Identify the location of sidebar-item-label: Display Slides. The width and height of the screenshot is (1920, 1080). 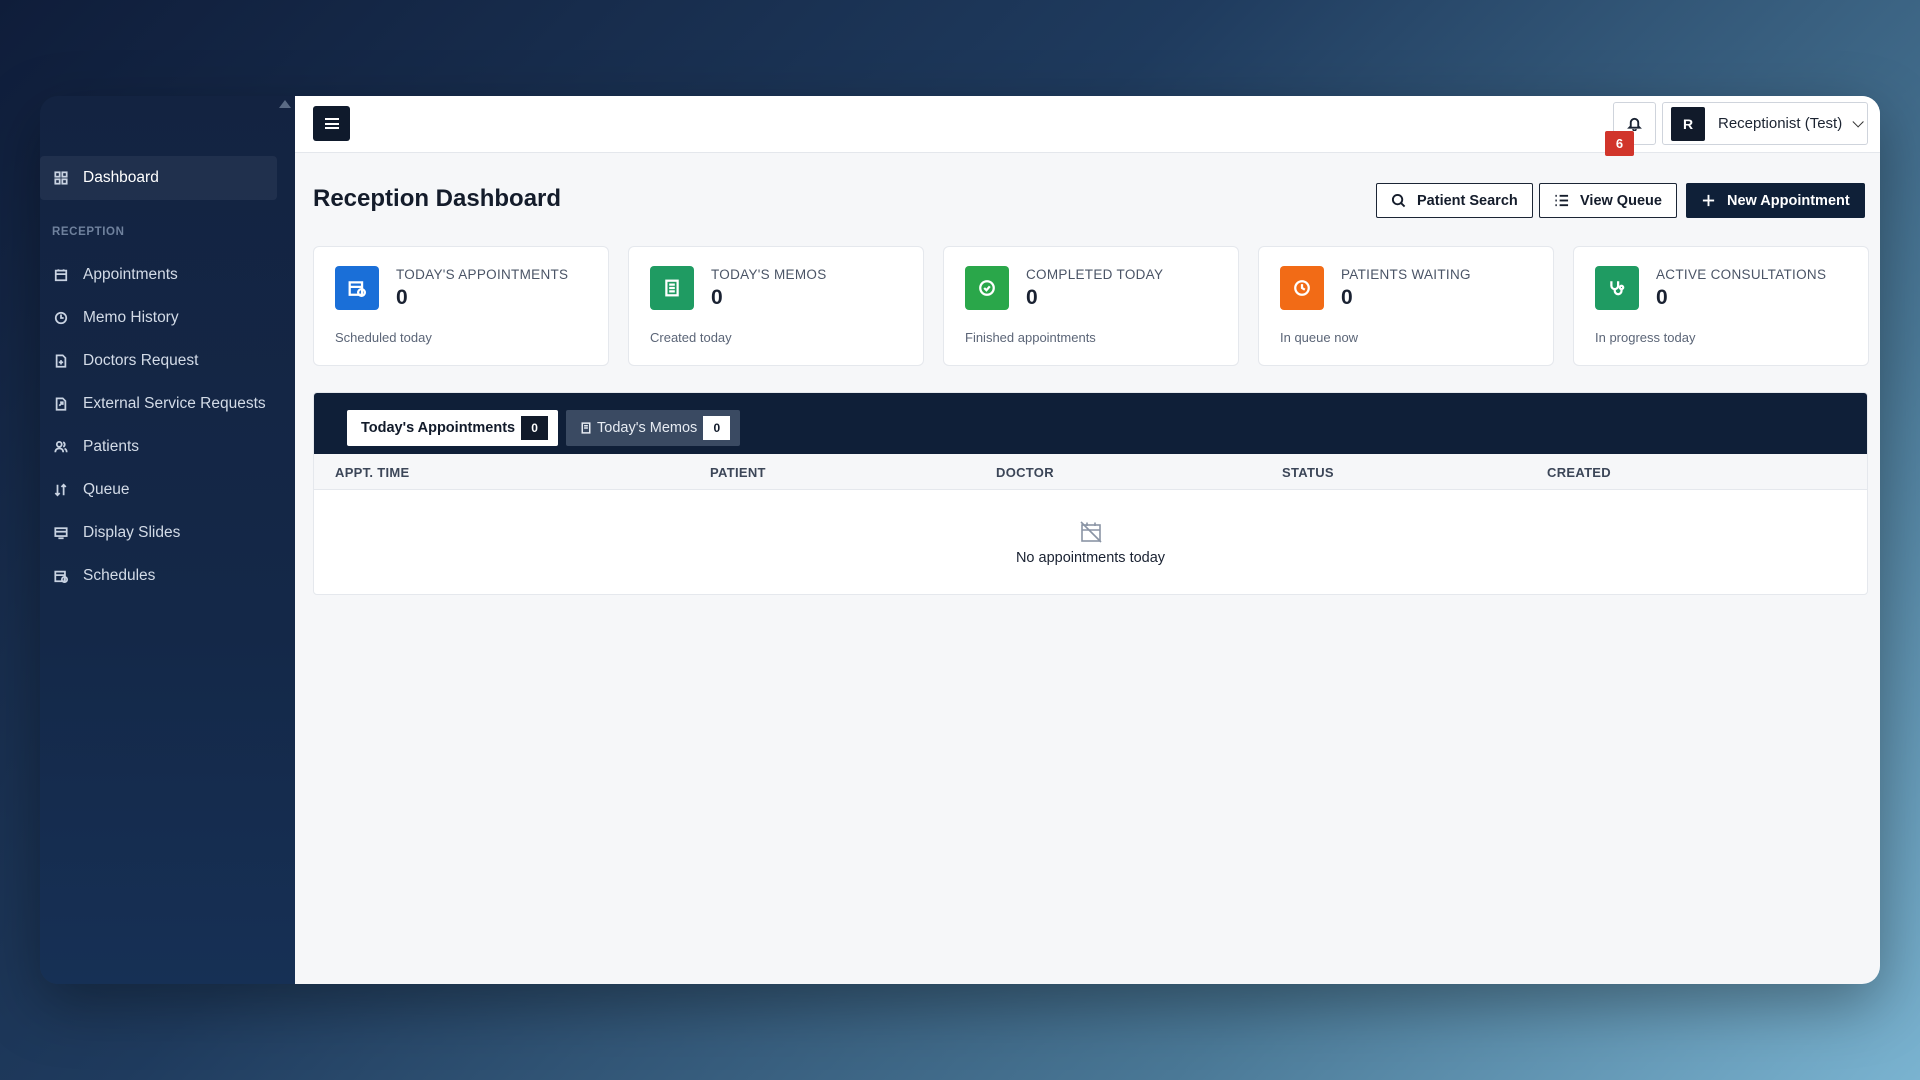
(132, 532).